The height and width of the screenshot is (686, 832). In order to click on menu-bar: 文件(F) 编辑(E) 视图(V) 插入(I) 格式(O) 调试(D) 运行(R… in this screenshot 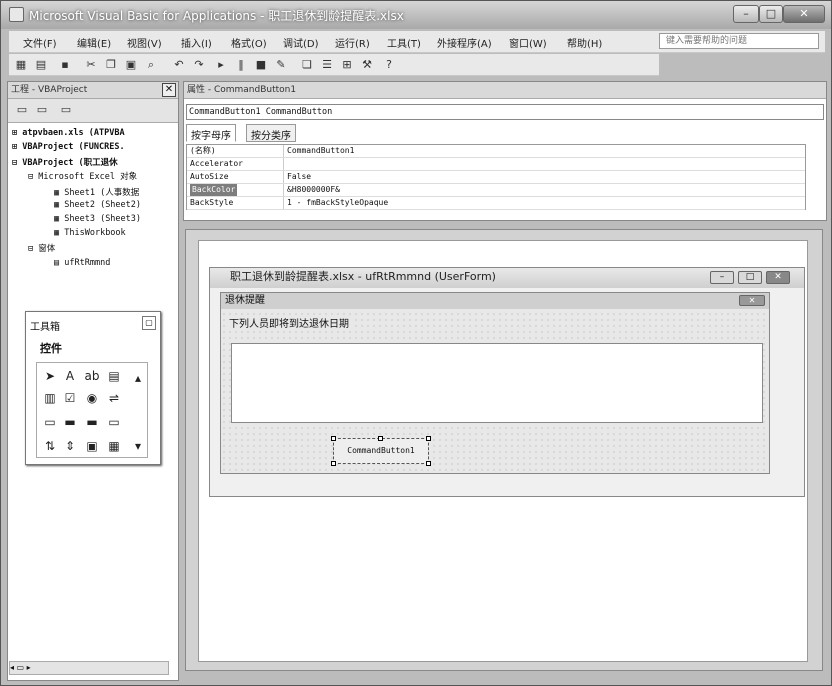, I will do `click(417, 42)`.